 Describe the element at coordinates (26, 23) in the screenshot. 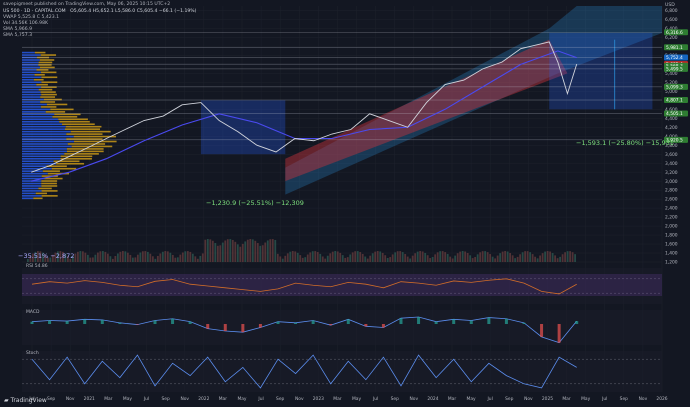

I see `vol-text: Vol 34.56K 106.98K` at that location.